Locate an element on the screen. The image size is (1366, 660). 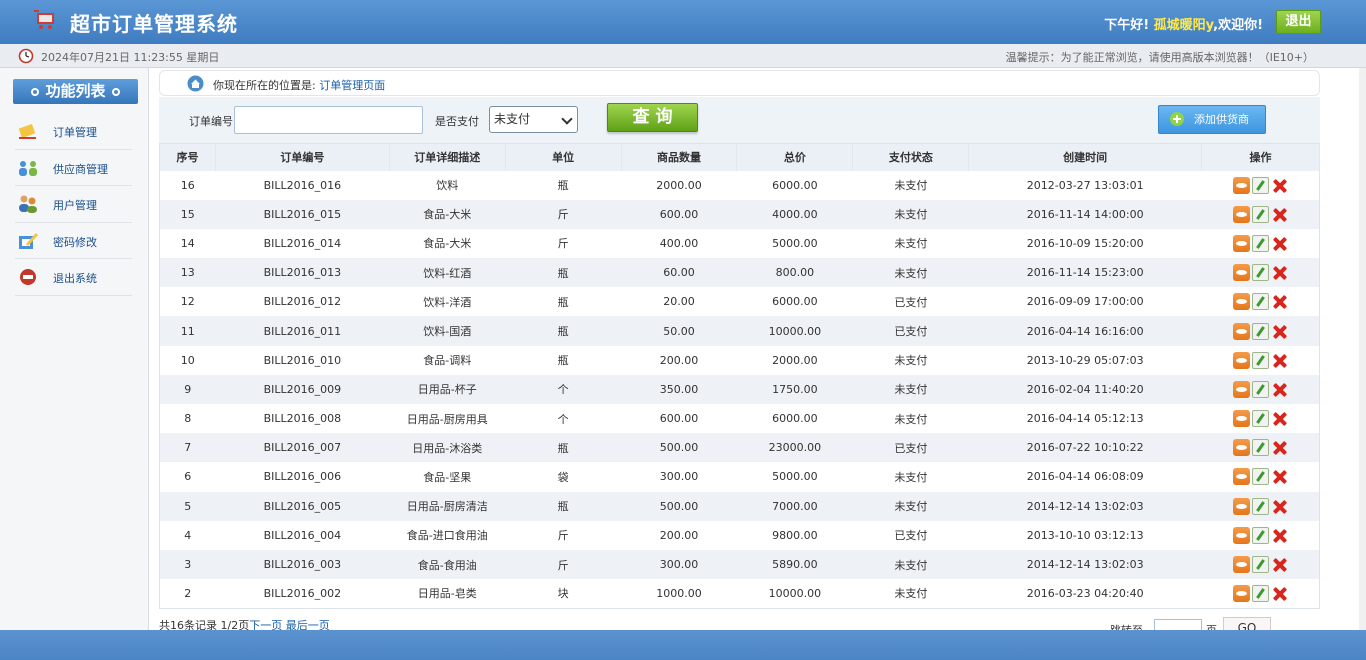
sidebar: 功能列表 订单管理 供应商管理 用户管理 密码修改 退出系统 is located at coordinates (74, 349).